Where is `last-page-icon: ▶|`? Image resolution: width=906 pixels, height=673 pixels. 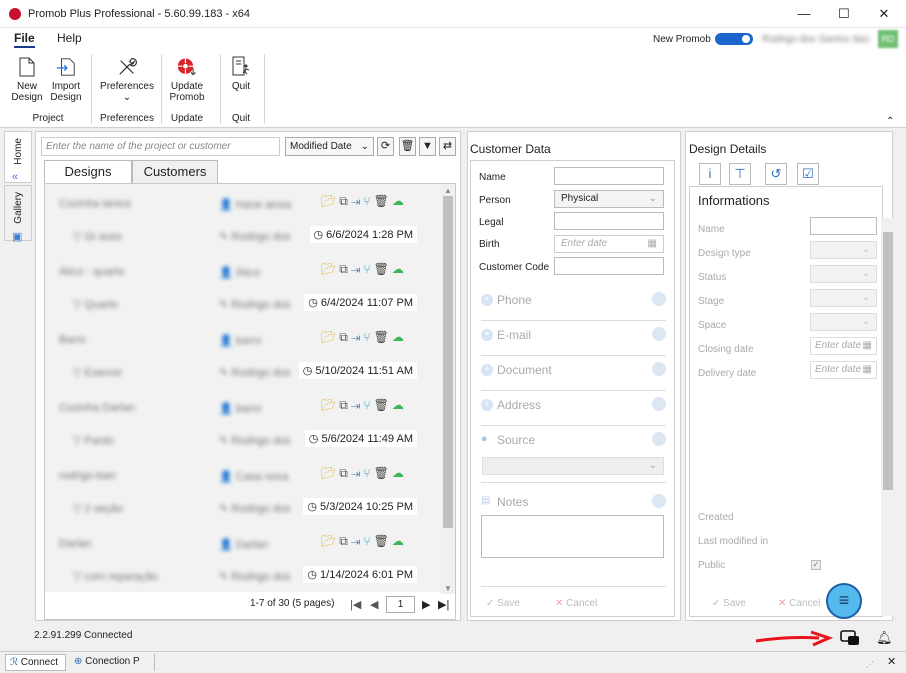 last-page-icon: ▶| is located at coordinates (443, 604).